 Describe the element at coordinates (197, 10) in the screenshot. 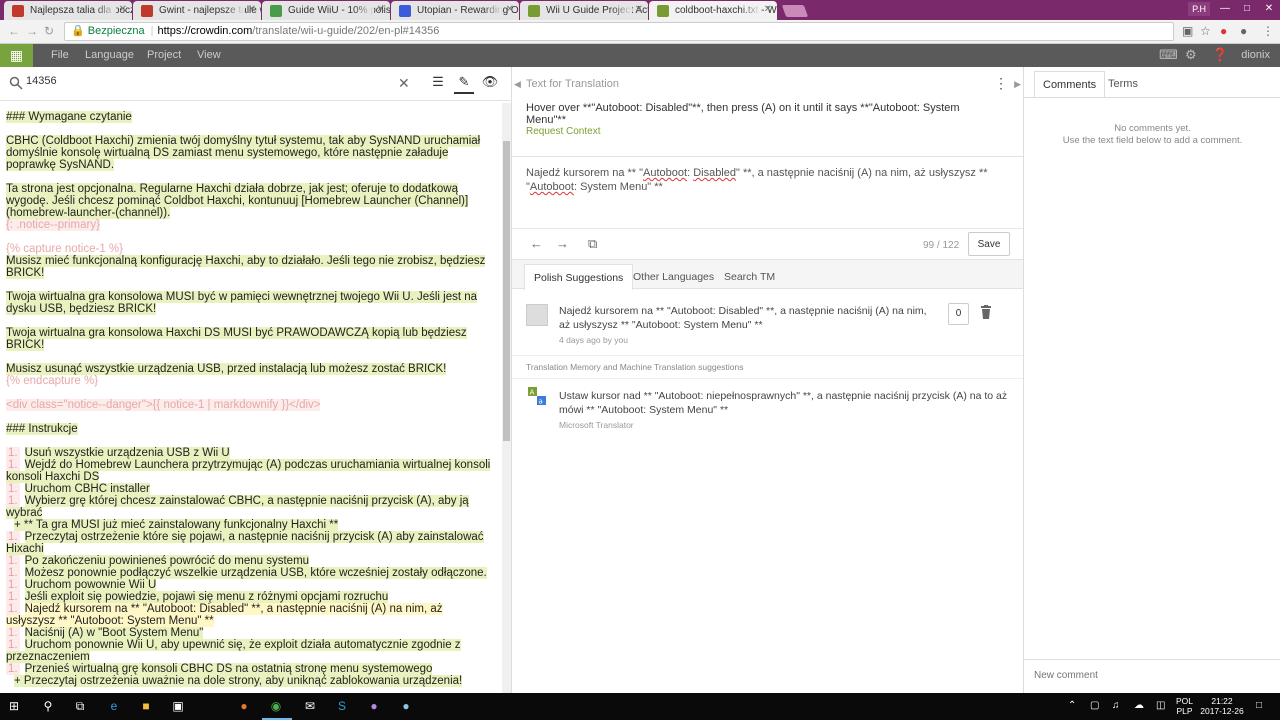

I see `browser-tab: Gwint - najlepsze talie w ✕` at that location.